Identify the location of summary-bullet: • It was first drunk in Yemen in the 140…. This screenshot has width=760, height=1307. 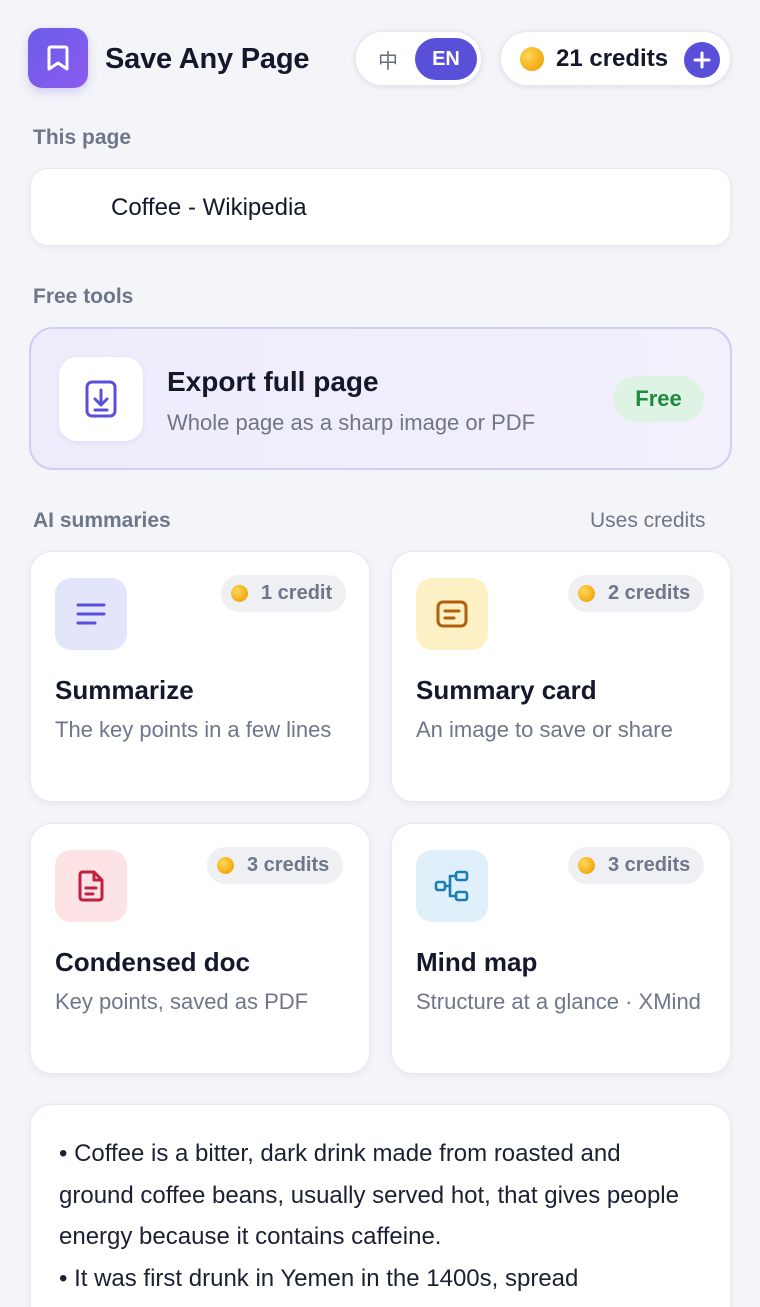
(319, 1278).